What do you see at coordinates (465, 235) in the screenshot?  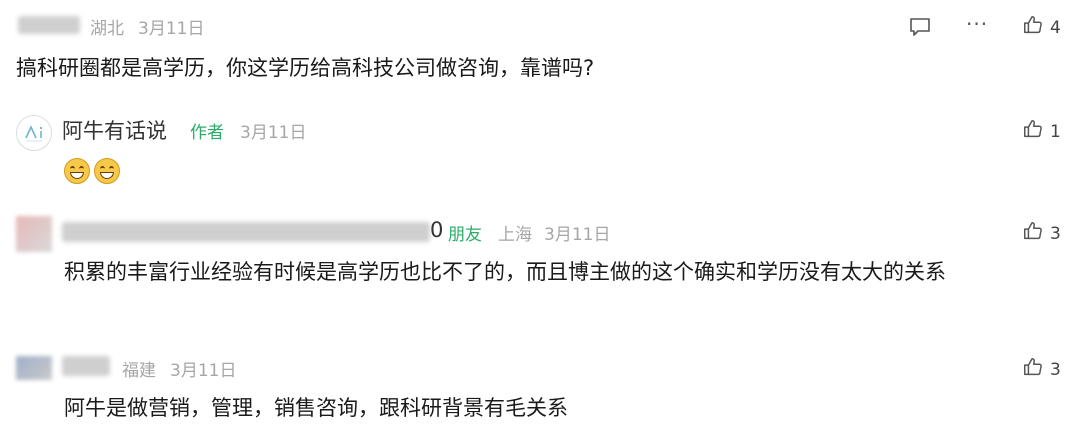 I see `friend-tag: 朋友` at bounding box center [465, 235].